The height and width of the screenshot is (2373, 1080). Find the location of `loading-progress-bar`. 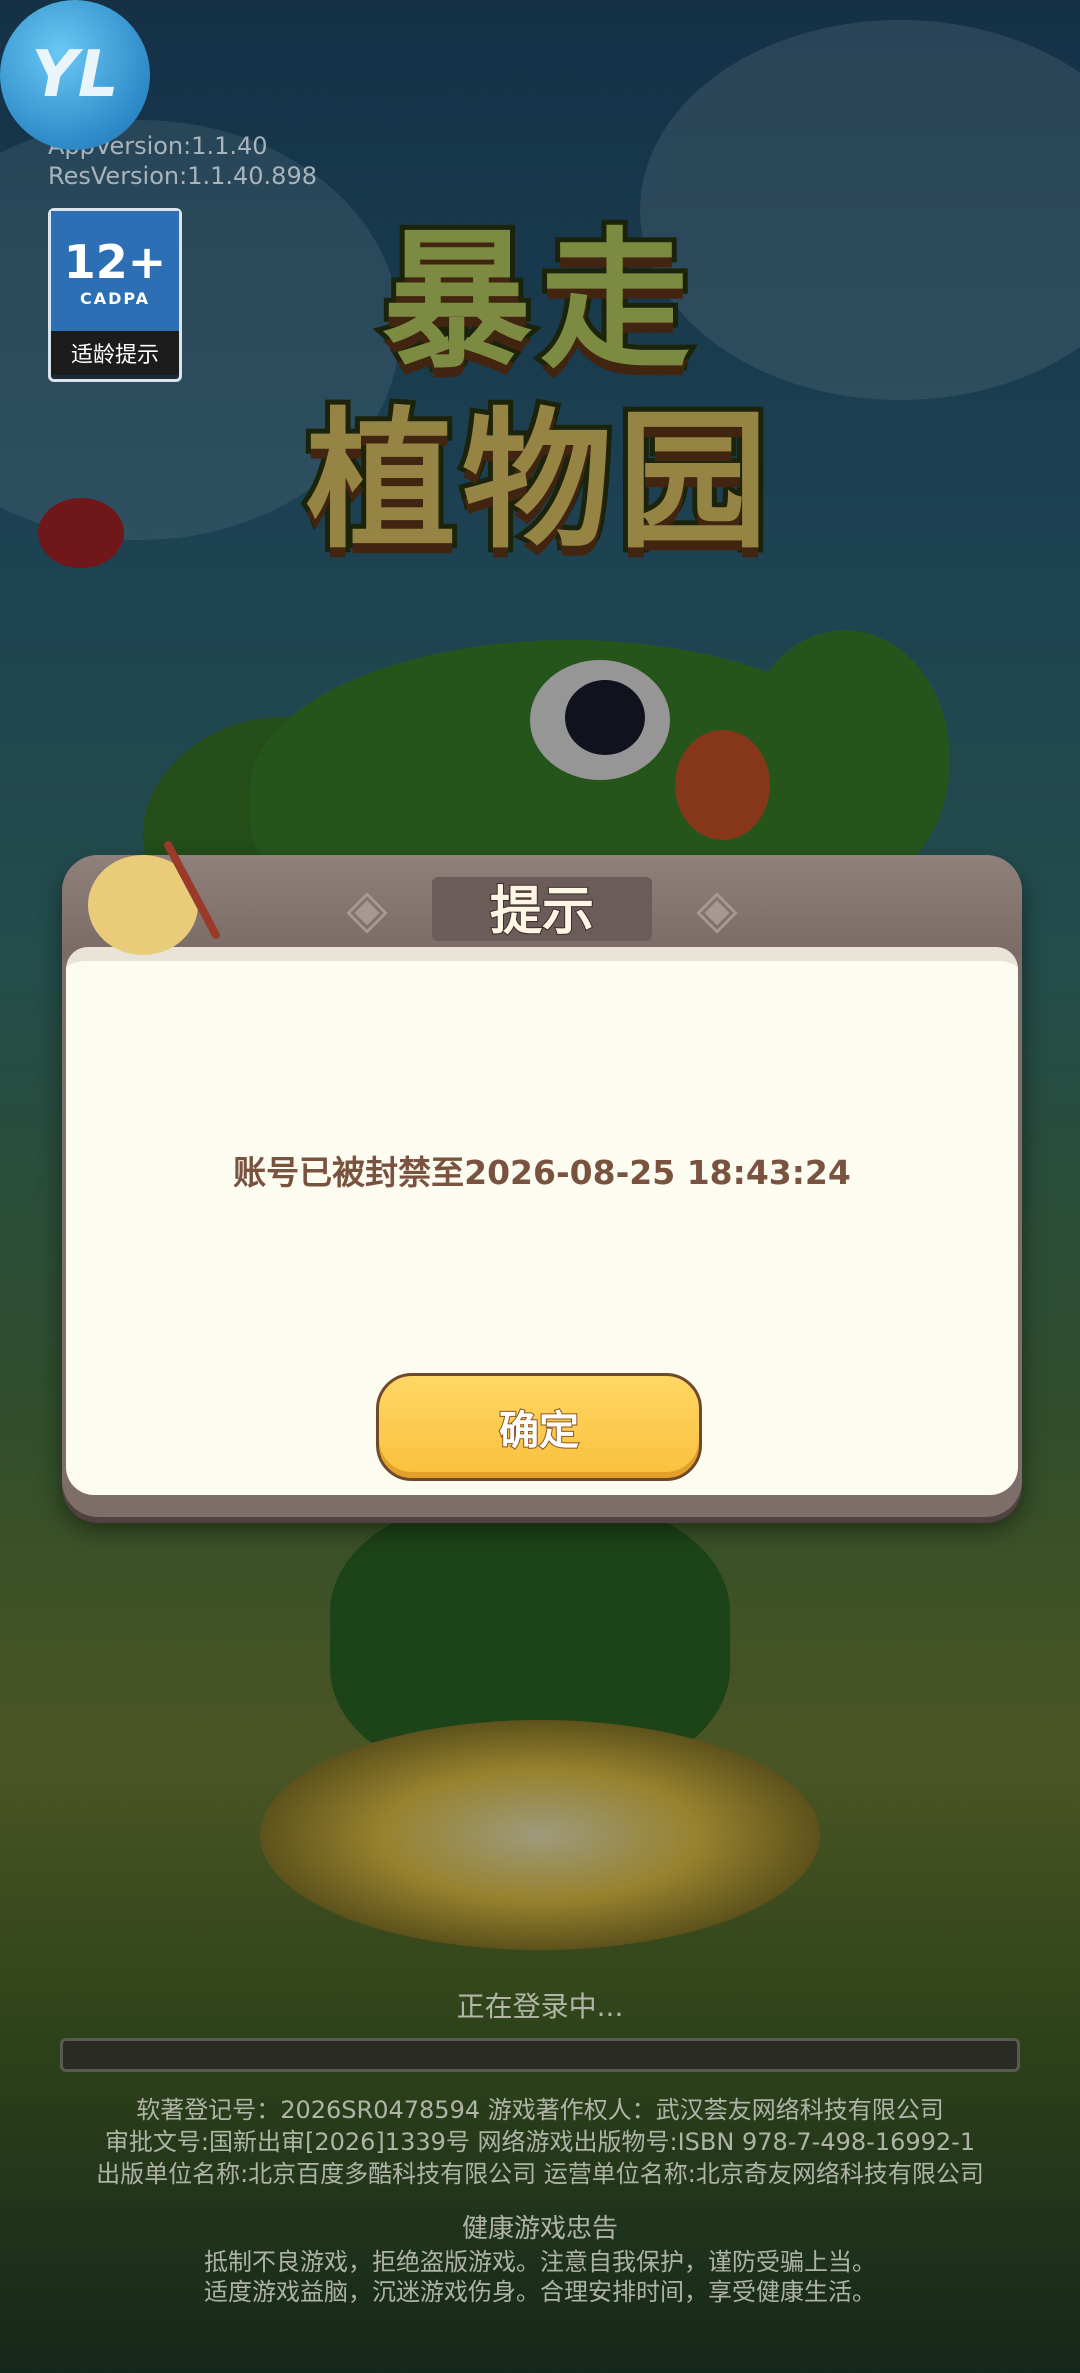

loading-progress-bar is located at coordinates (540, 2055).